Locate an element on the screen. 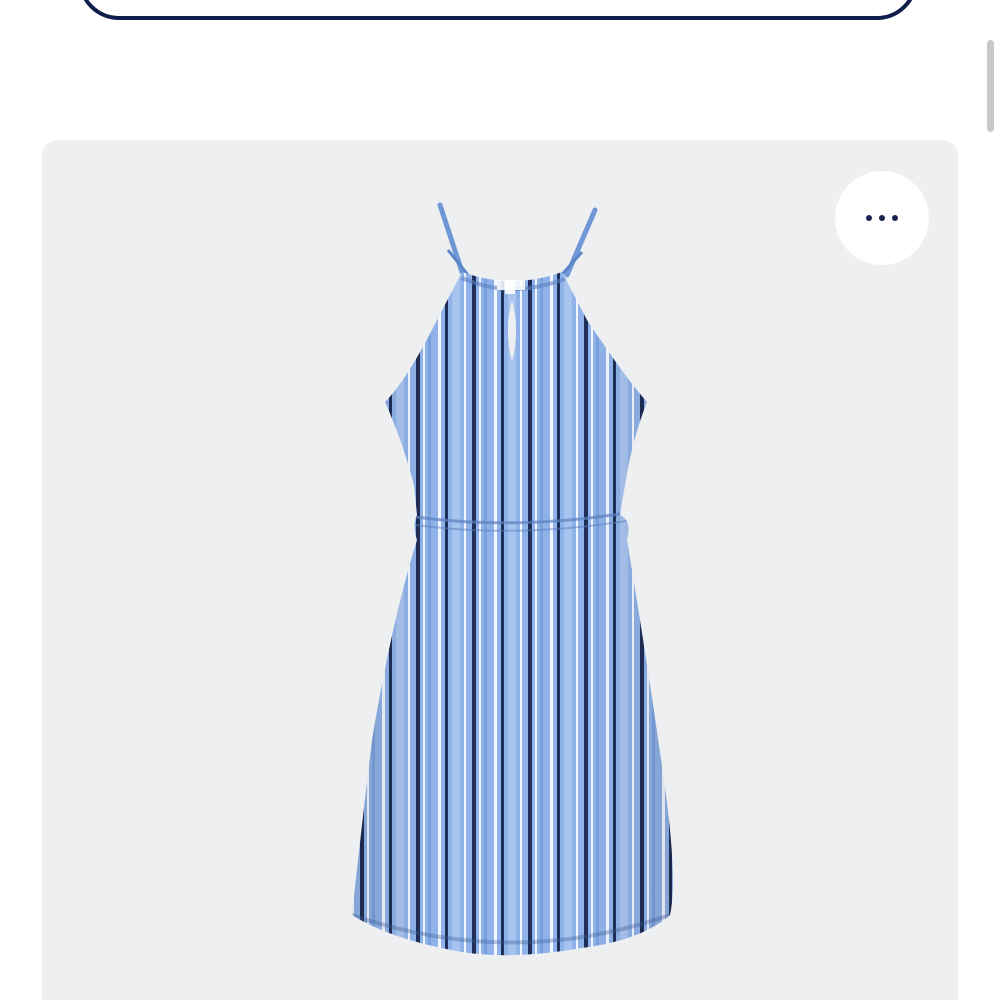 The image size is (1000, 1000). more-options-button is located at coordinates (882, 218).